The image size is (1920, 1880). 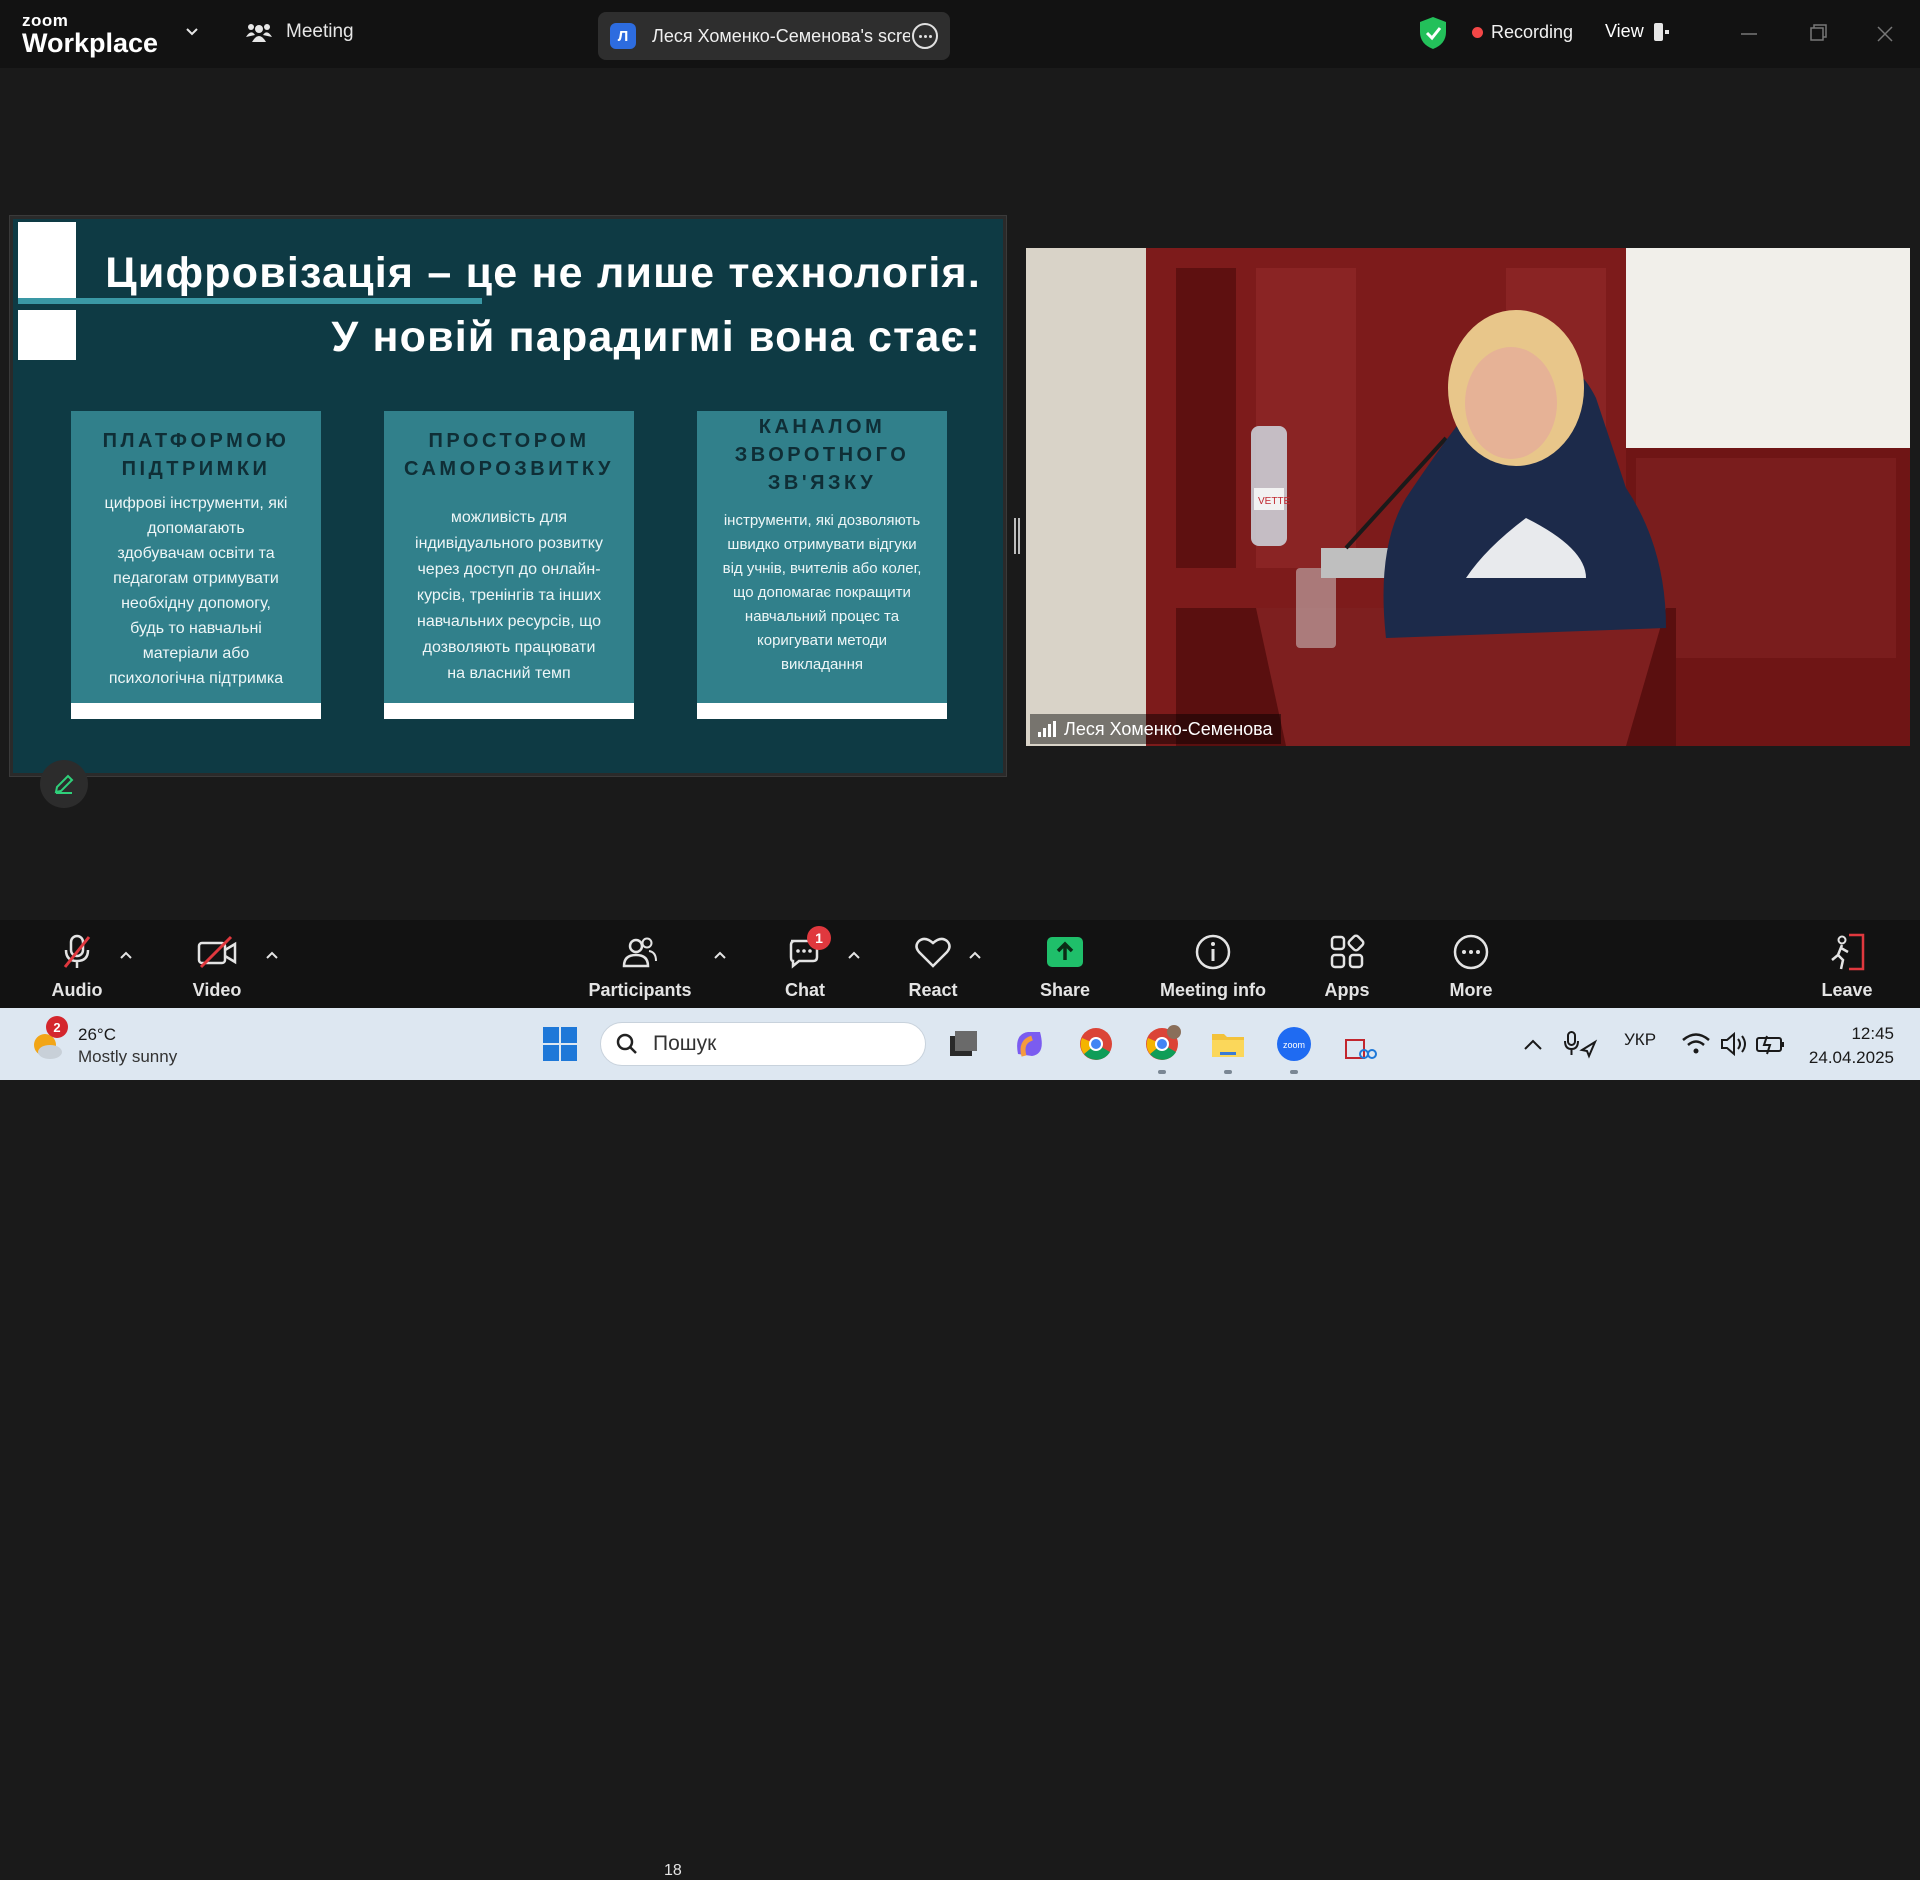 What do you see at coordinates (1065, 990) in the screenshot?
I see `share-label: Share` at bounding box center [1065, 990].